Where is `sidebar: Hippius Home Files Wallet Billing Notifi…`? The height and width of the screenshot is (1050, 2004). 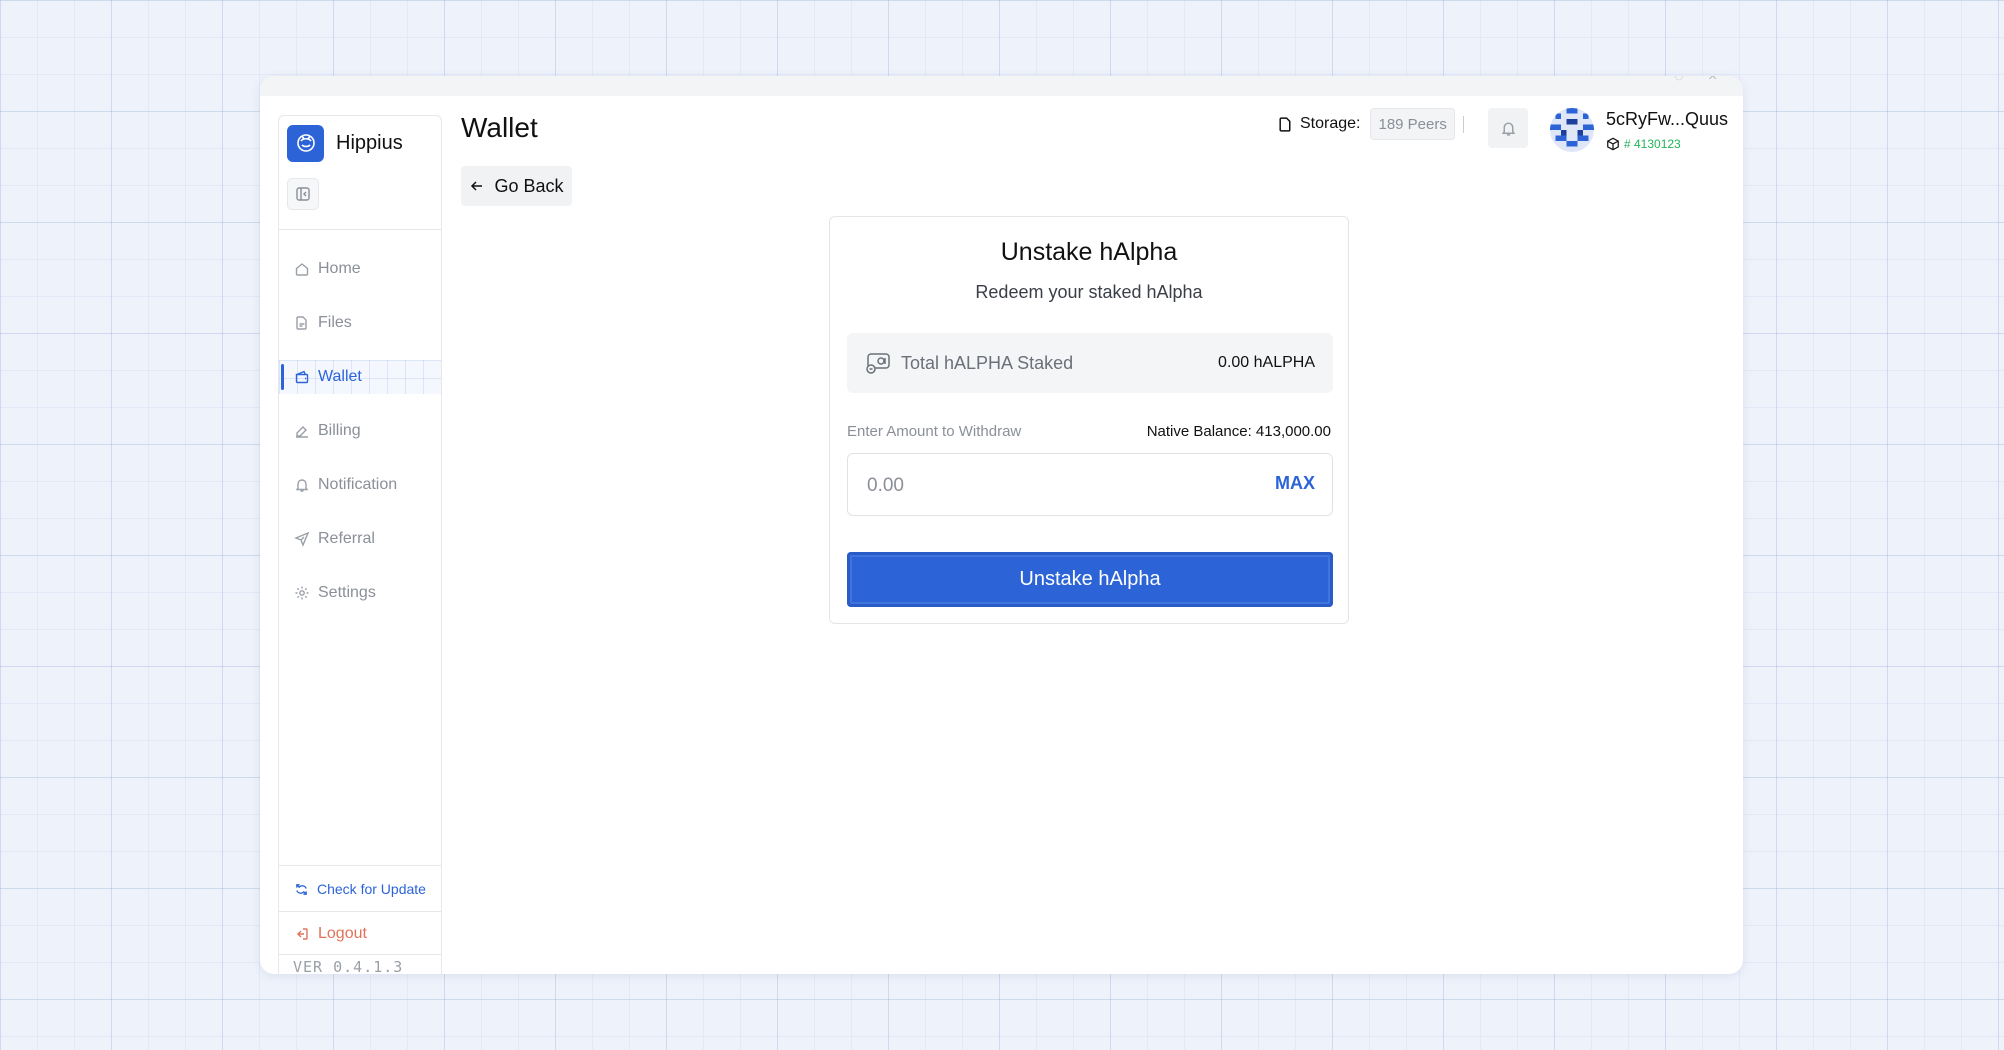
sidebar: Hippius Home Files Wallet Billing Notifi… is located at coordinates (360, 544).